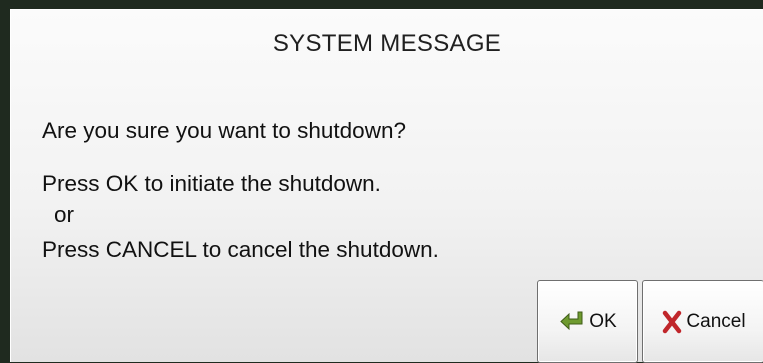 The width and height of the screenshot is (763, 363). I want to click on cancel-button: Cancel, so click(702, 321).